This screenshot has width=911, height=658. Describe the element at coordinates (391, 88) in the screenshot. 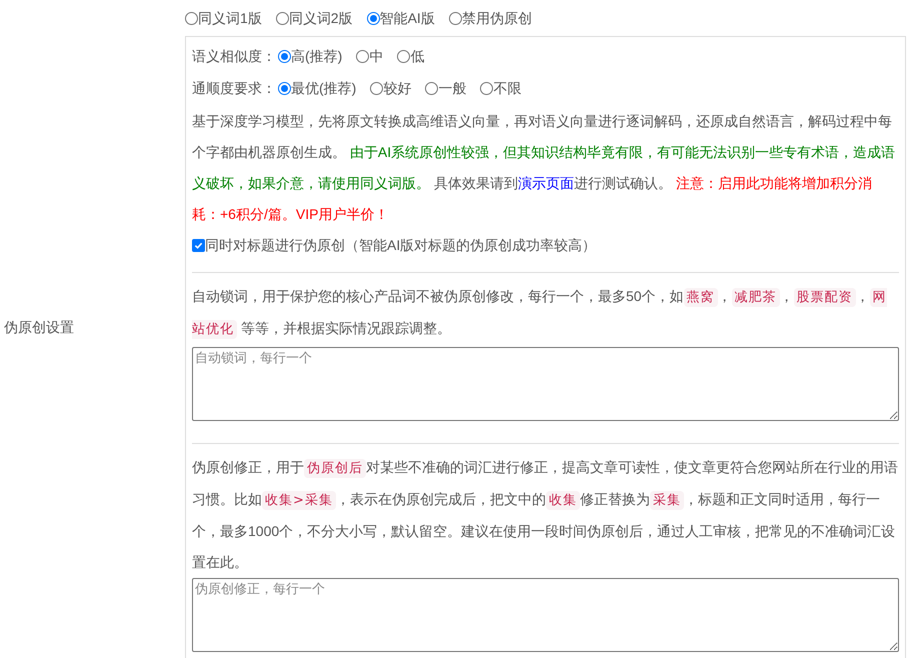

I see `radio-option: 较好` at that location.